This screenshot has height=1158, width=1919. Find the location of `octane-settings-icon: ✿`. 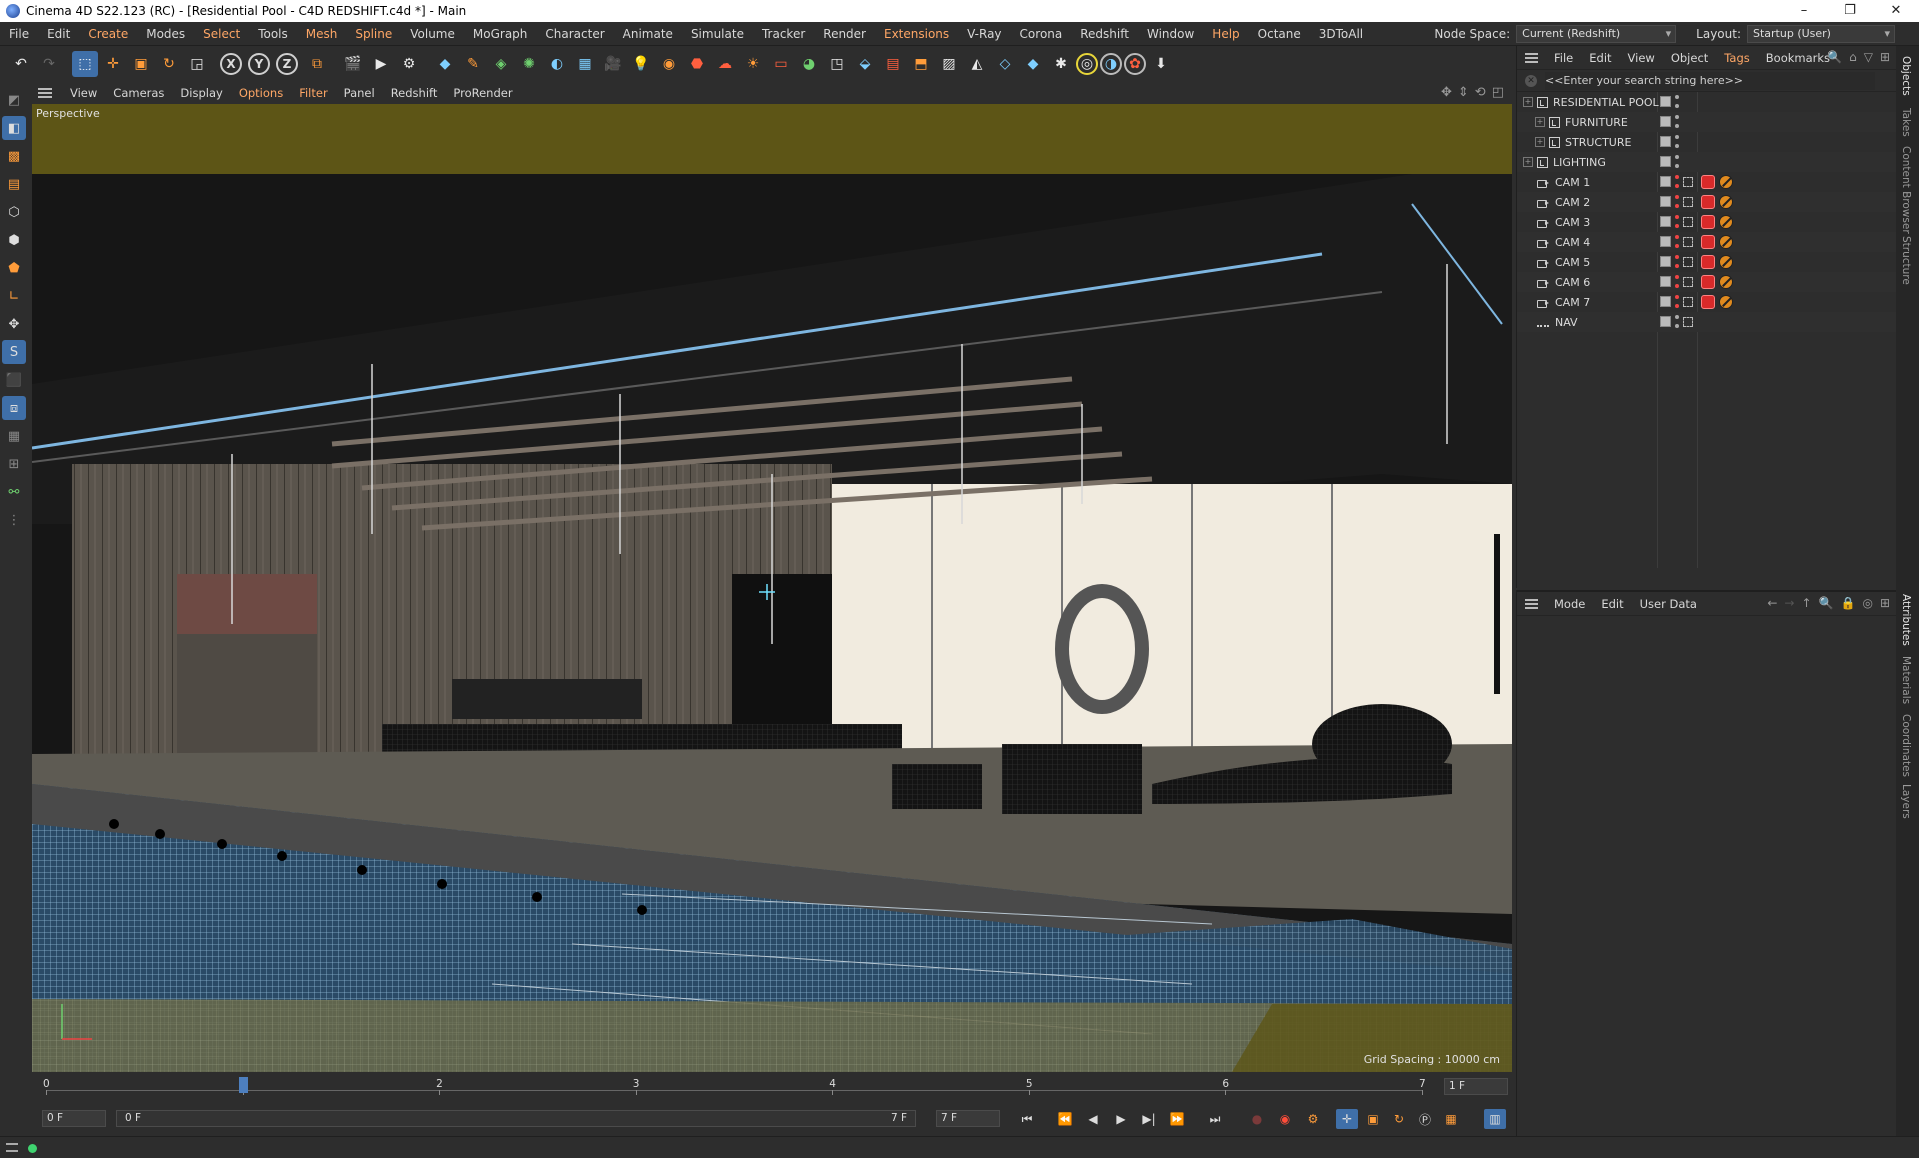

octane-settings-icon: ✿ is located at coordinates (1135, 64).